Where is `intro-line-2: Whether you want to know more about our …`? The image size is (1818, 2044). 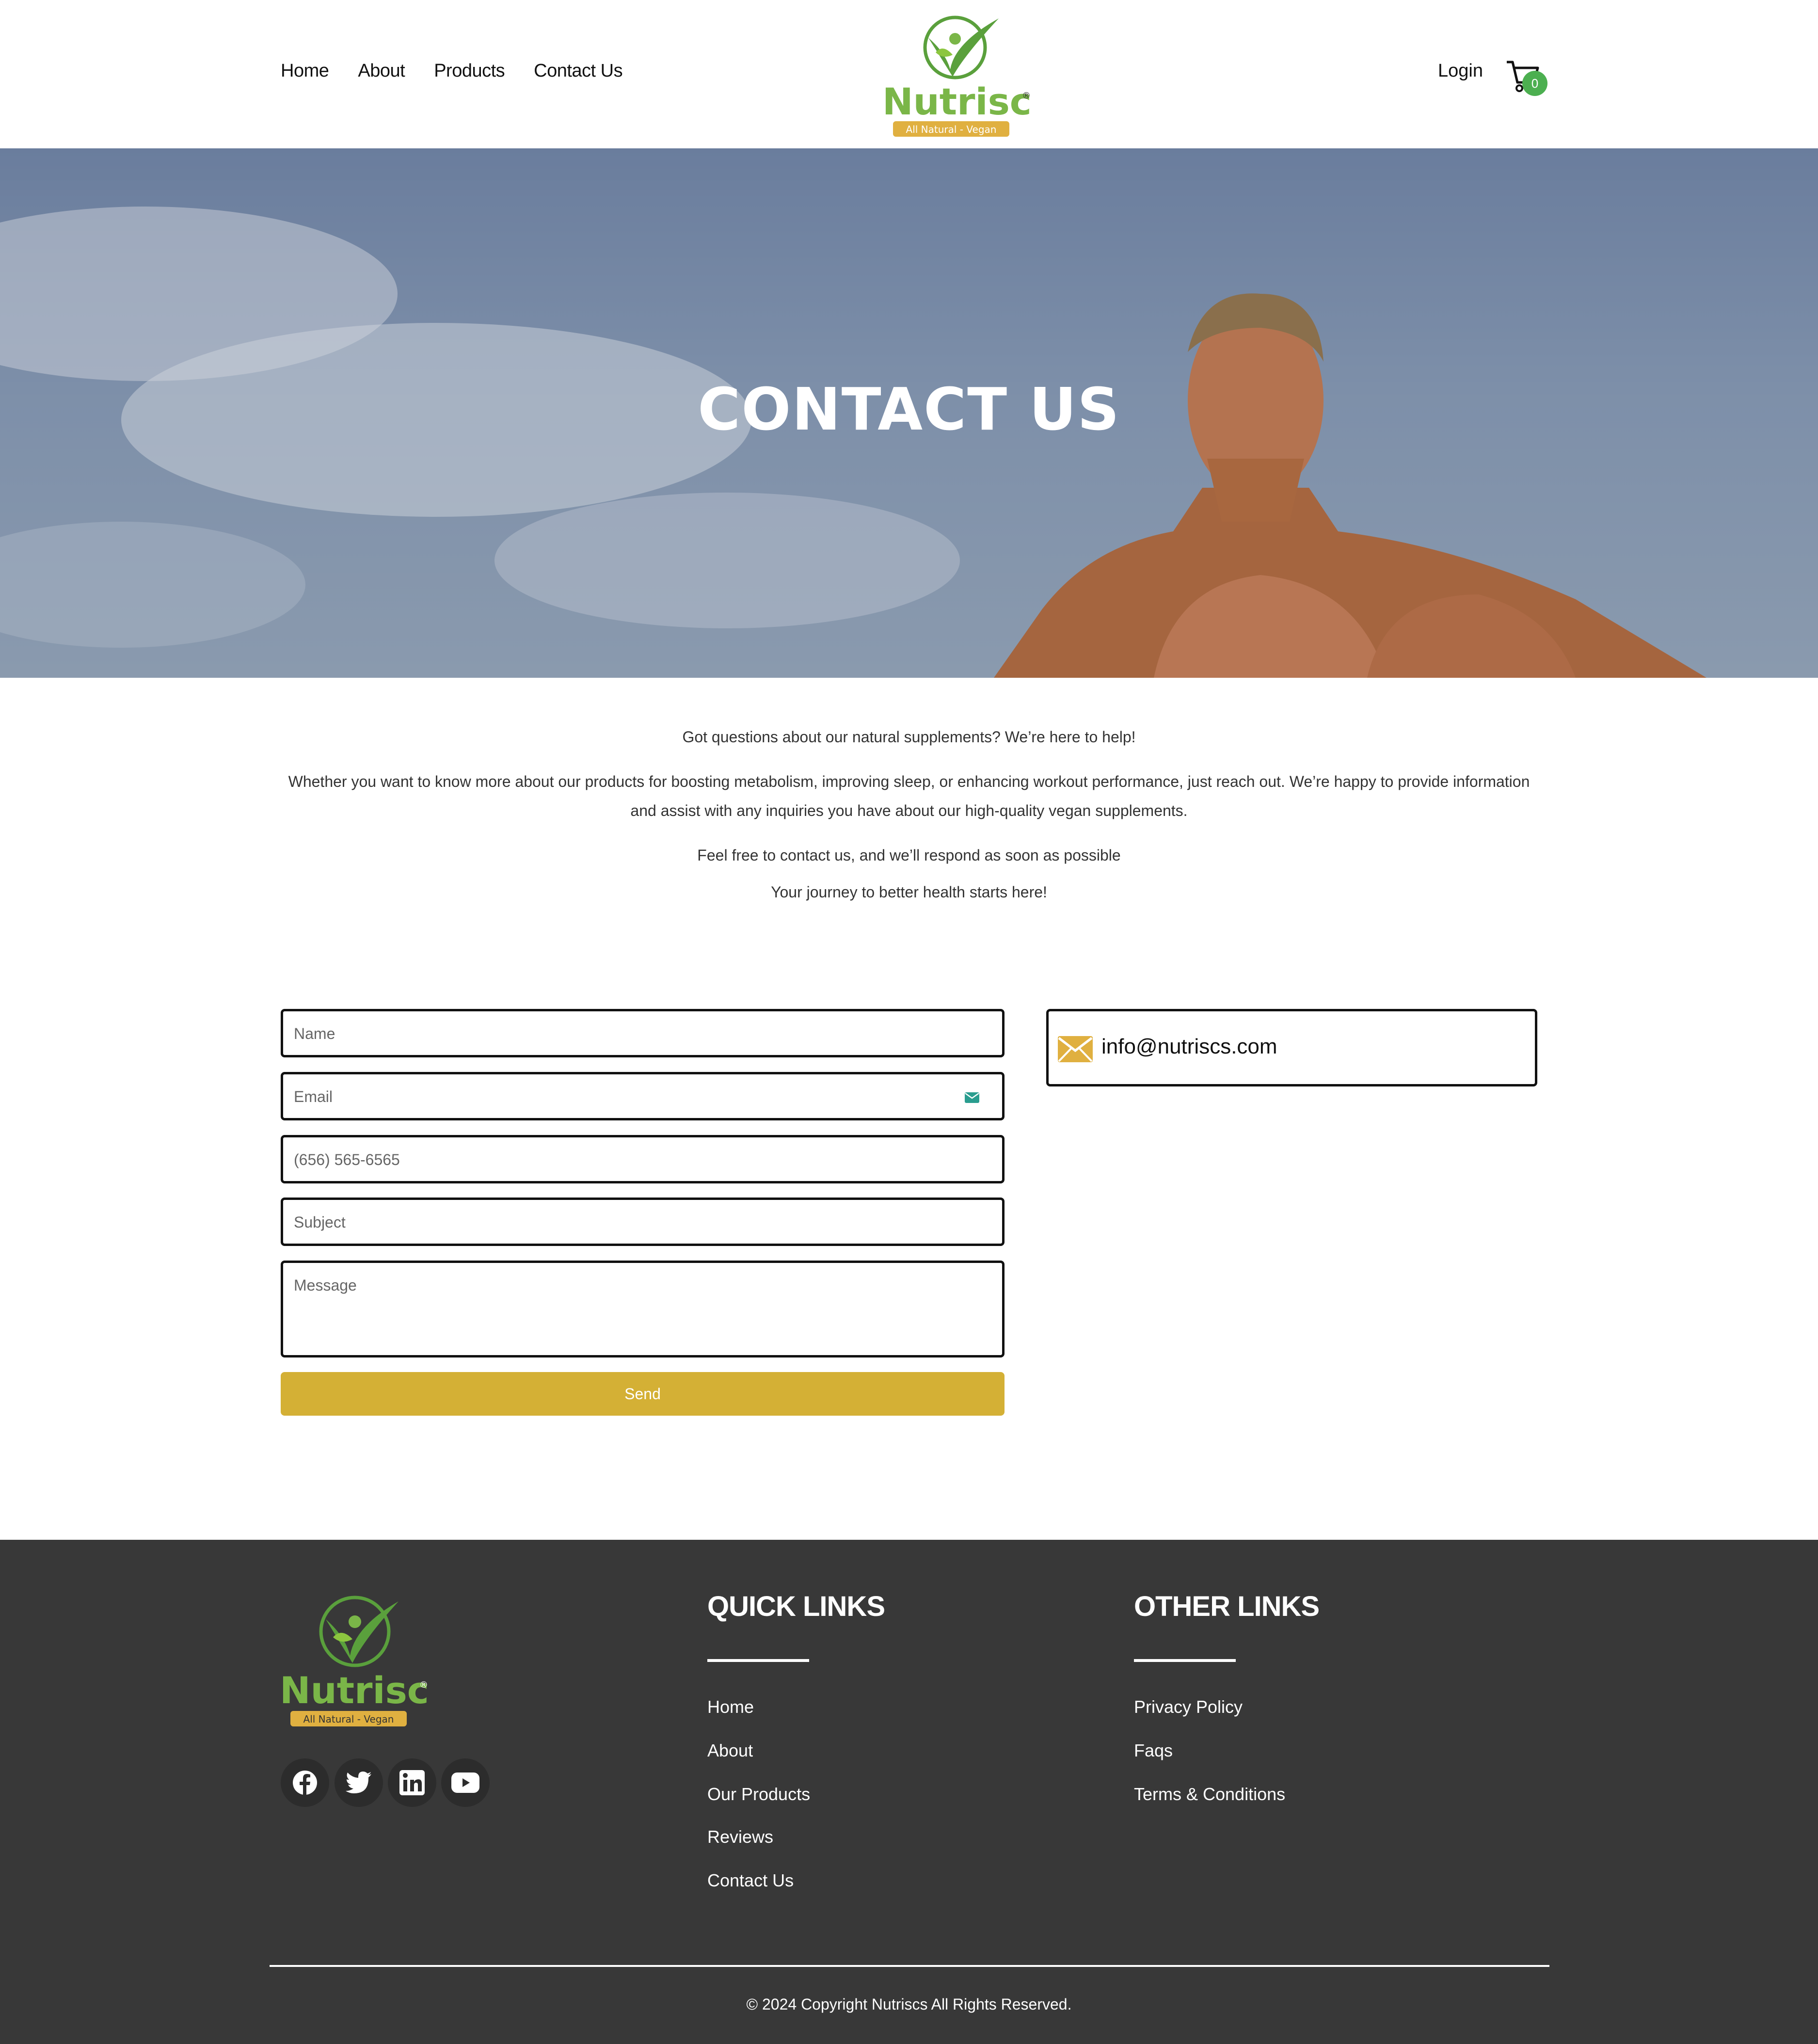
intro-line-2: Whether you want to know more about our … is located at coordinates (909, 796).